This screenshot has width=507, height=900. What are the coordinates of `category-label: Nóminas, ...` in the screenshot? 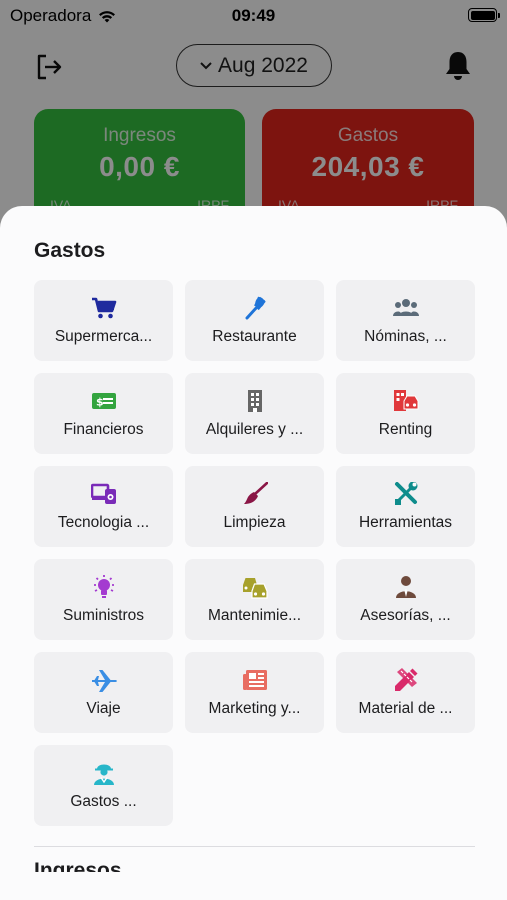 It's located at (405, 336).